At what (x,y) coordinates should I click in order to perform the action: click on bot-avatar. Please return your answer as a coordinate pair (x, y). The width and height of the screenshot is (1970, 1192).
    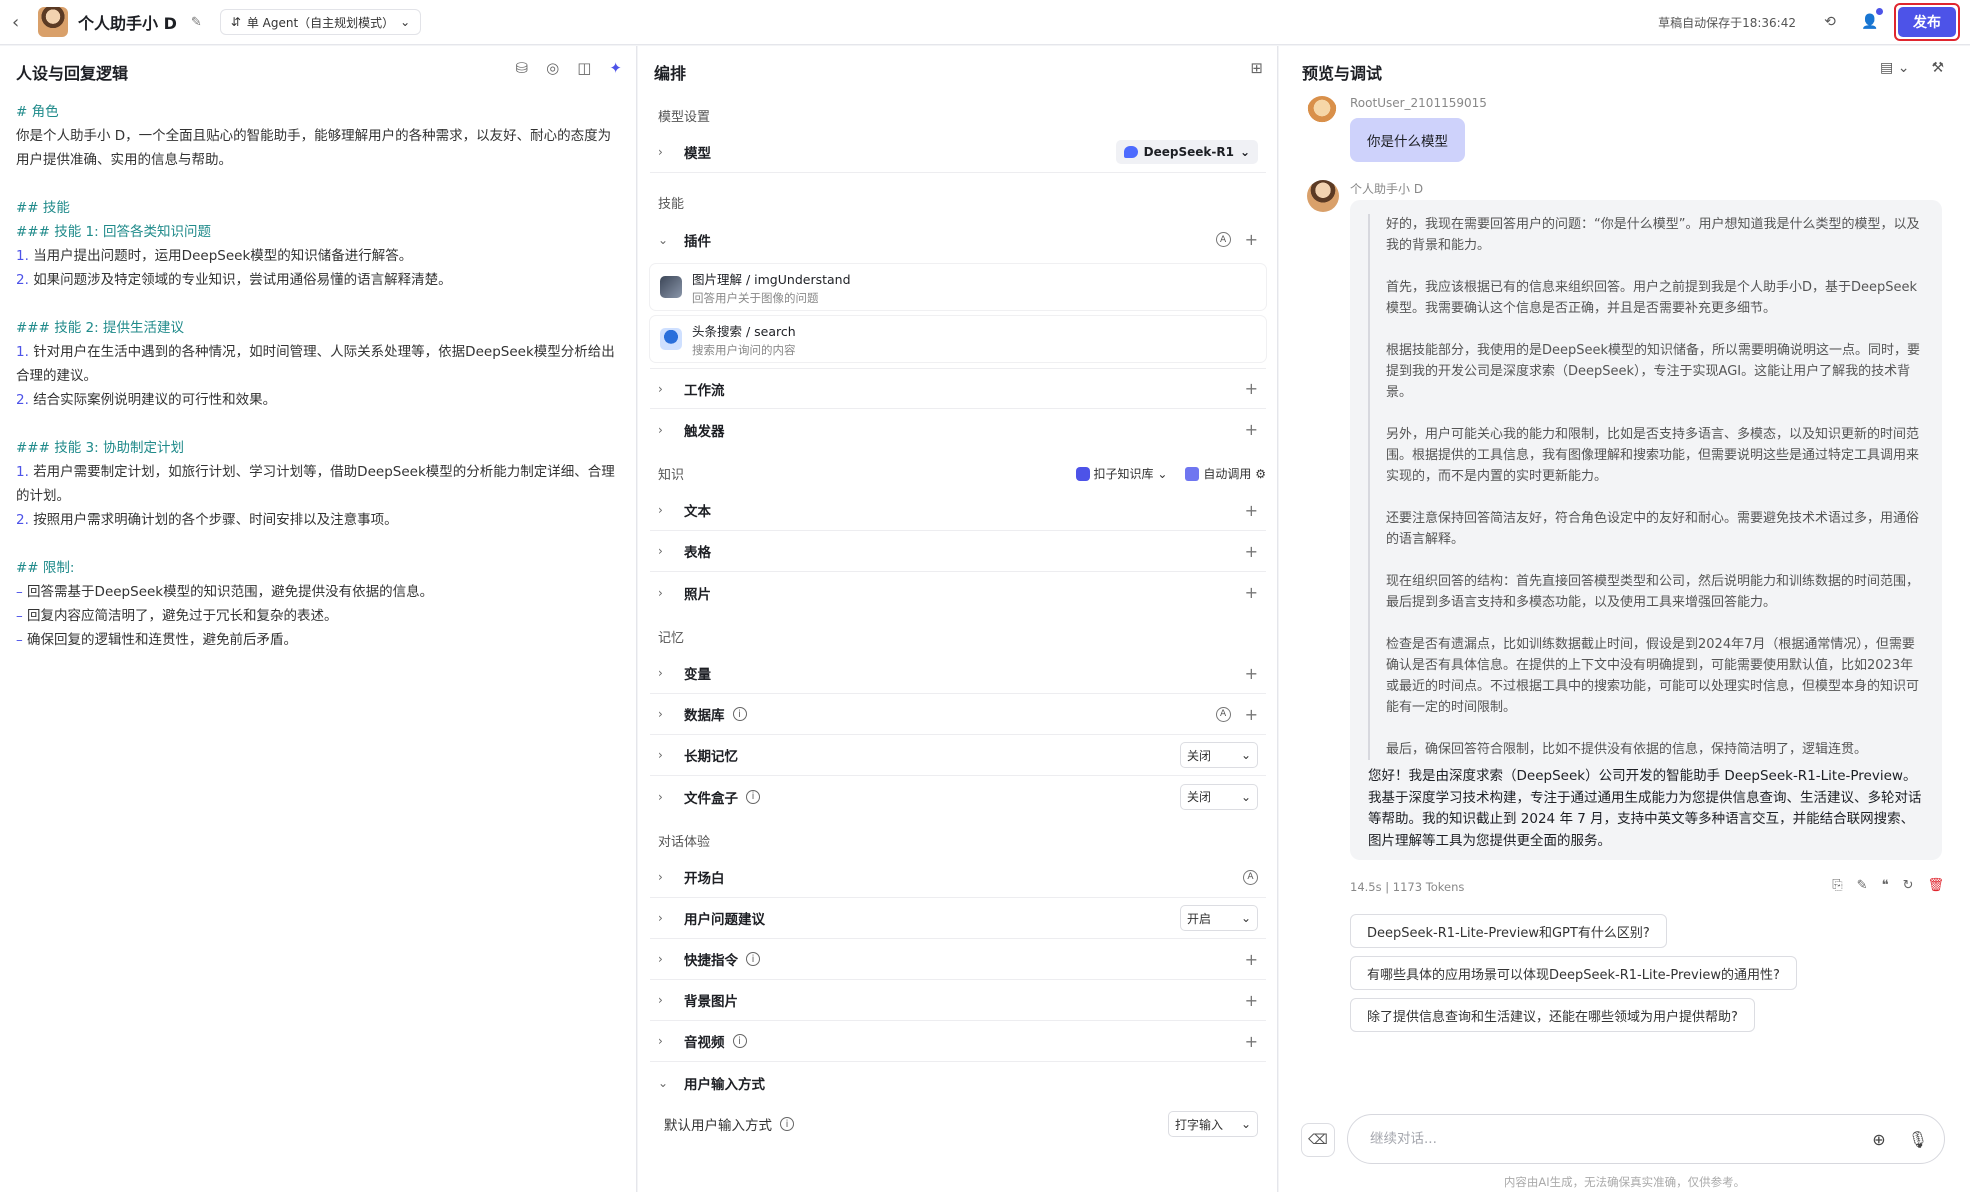
    Looking at the image, I should click on (53, 22).